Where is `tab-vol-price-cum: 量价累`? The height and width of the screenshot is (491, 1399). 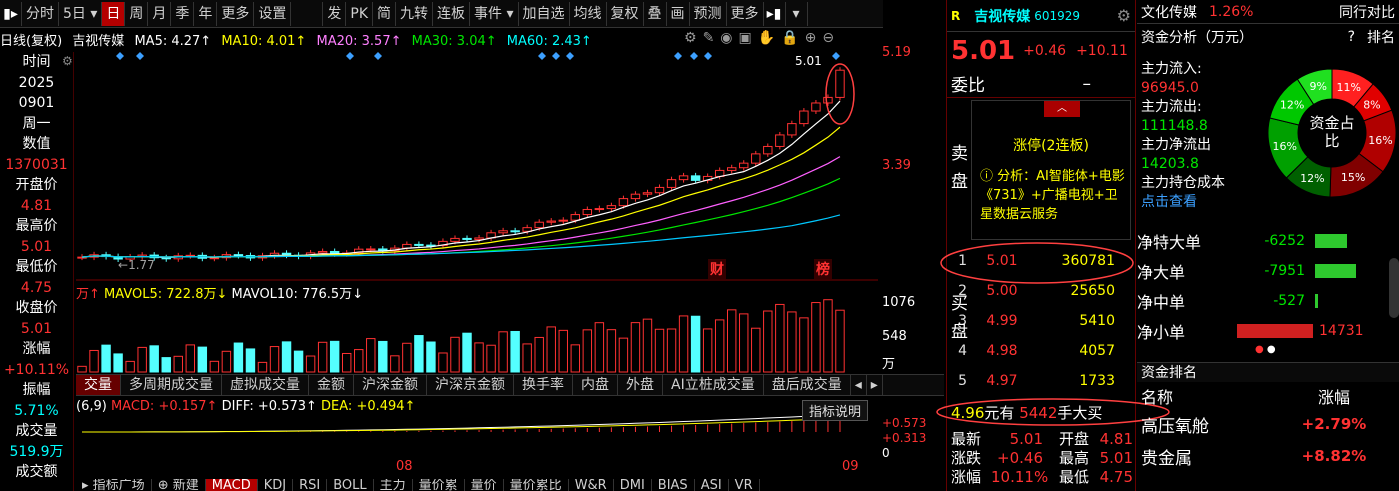
tab-vol-price-cum: 量价累 is located at coordinates (439, 485).